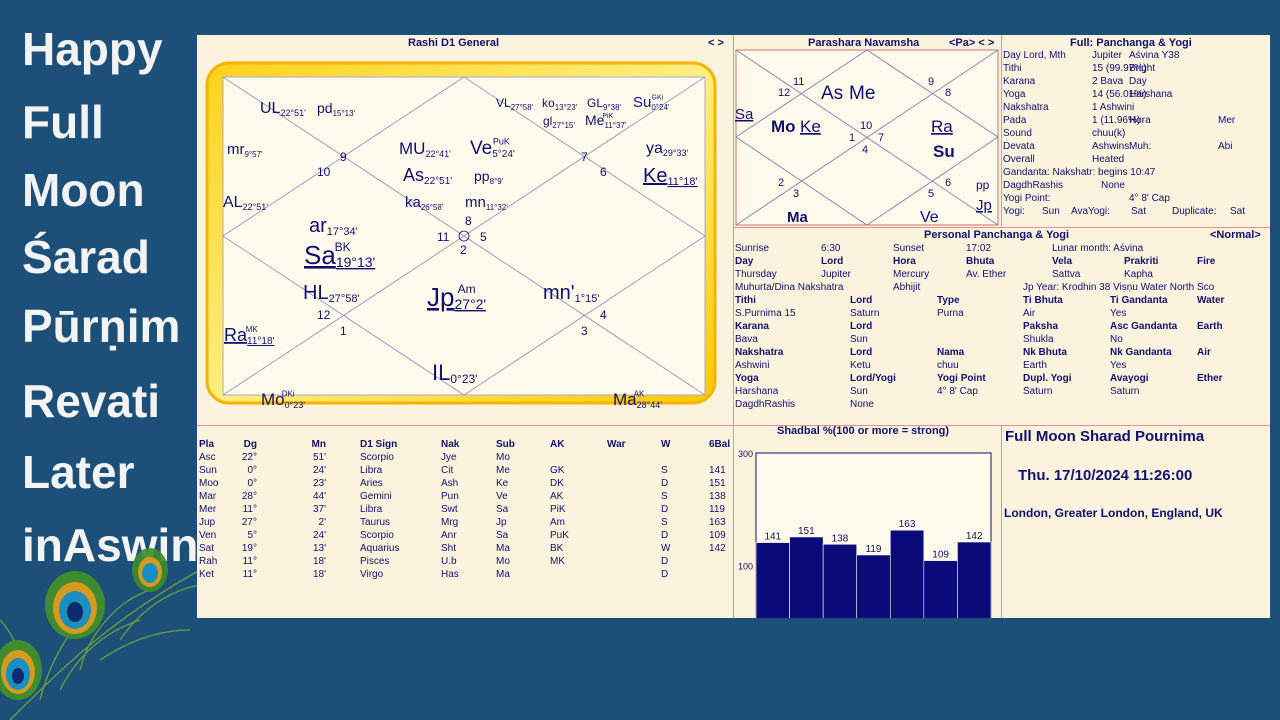 This screenshot has width=1280, height=720. I want to click on svg-text: 8, so click(468, 221).